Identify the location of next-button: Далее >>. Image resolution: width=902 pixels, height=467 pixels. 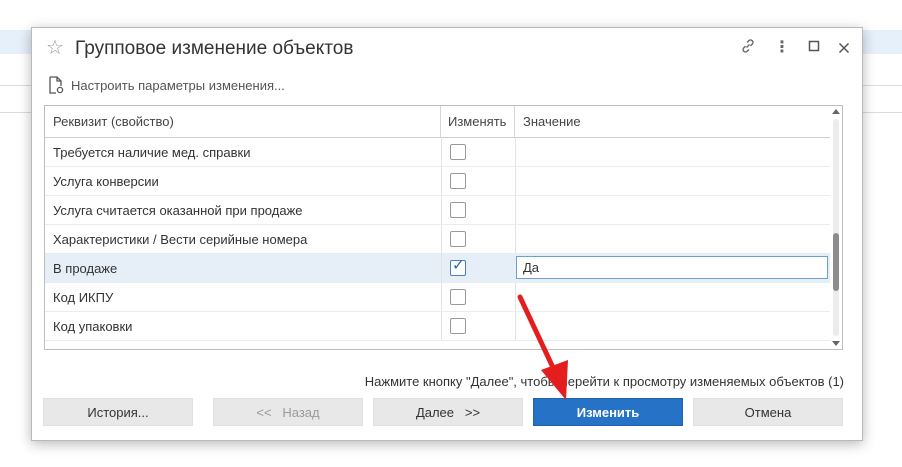
(448, 412).